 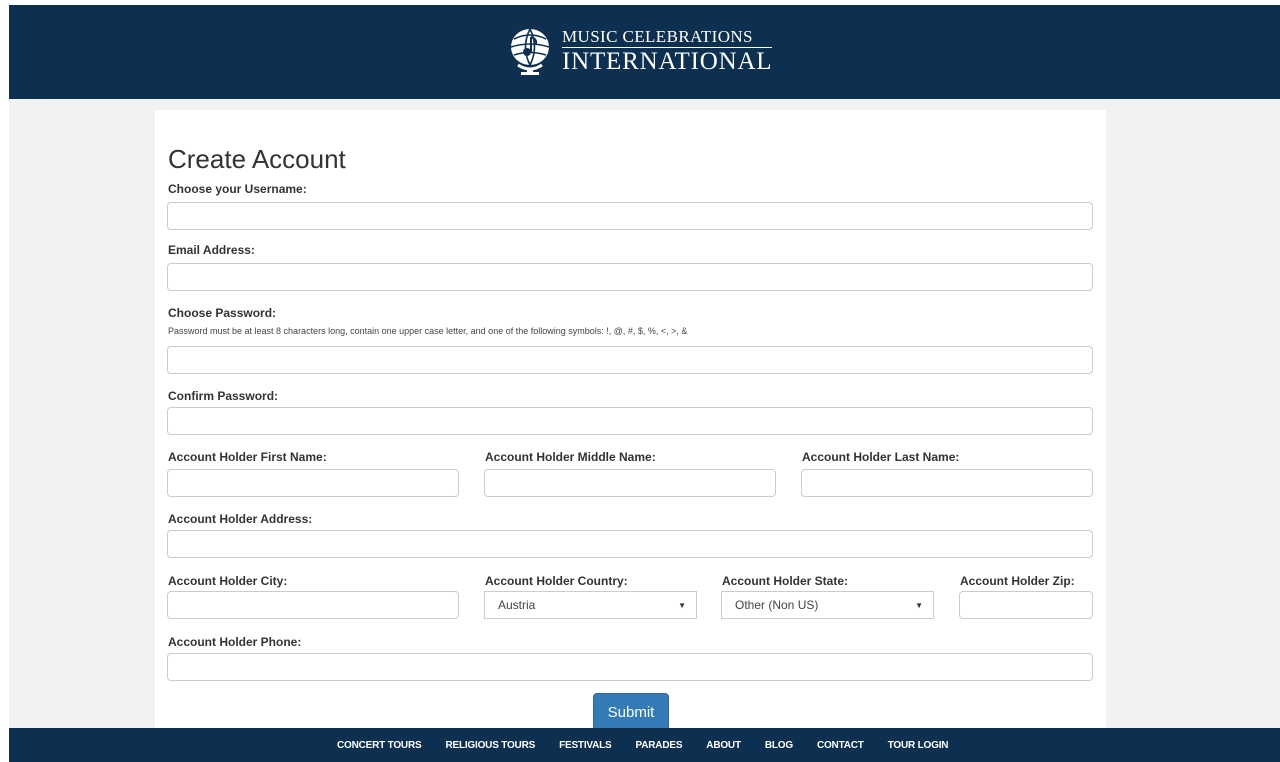 What do you see at coordinates (630, 667) in the screenshot?
I see `phone-input` at bounding box center [630, 667].